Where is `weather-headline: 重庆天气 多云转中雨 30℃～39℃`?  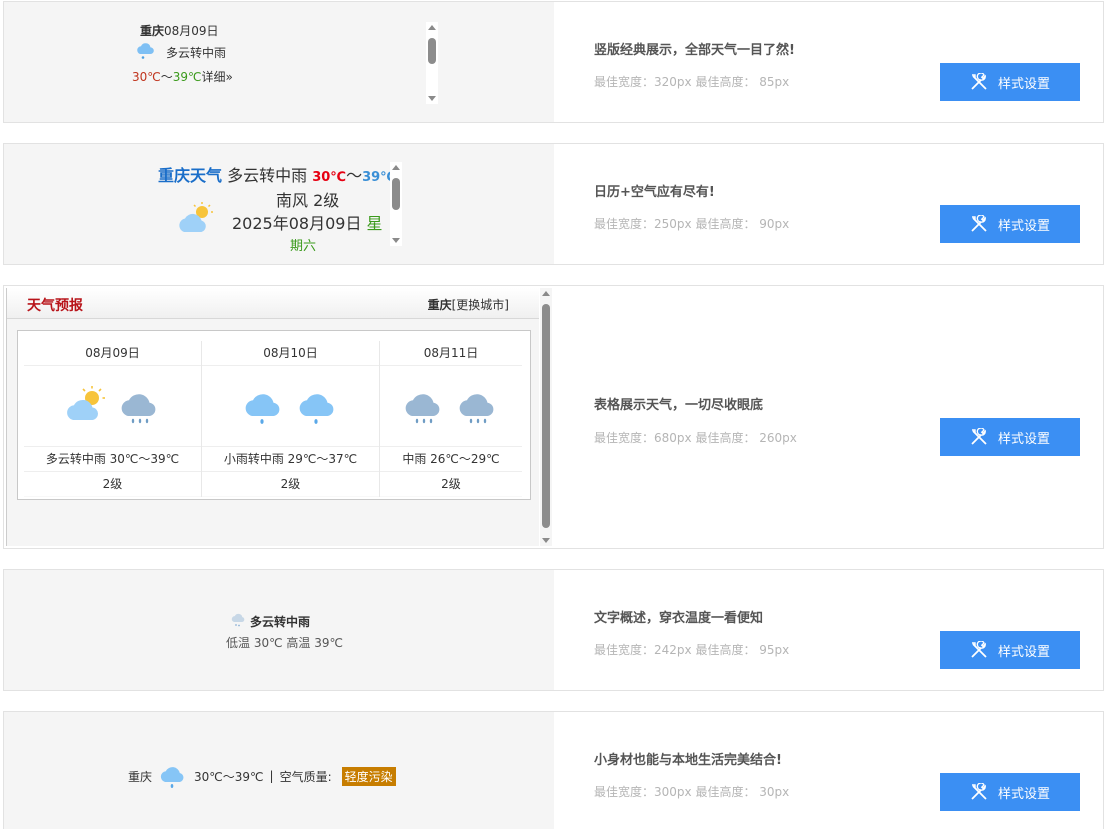
weather-headline: 重庆天气 多云转中雨 30℃～39℃ is located at coordinates (277, 175).